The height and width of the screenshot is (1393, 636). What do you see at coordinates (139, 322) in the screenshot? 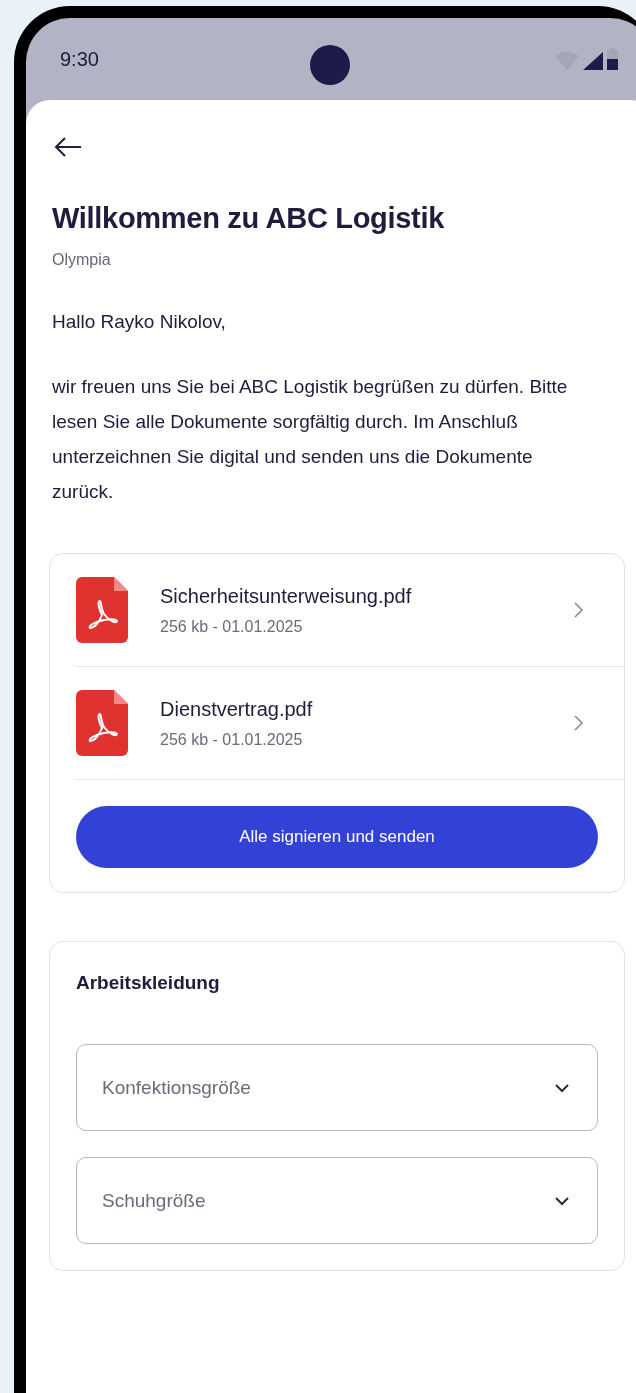
I see `greeting-text: Hallo Rayko Nikolov,` at bounding box center [139, 322].